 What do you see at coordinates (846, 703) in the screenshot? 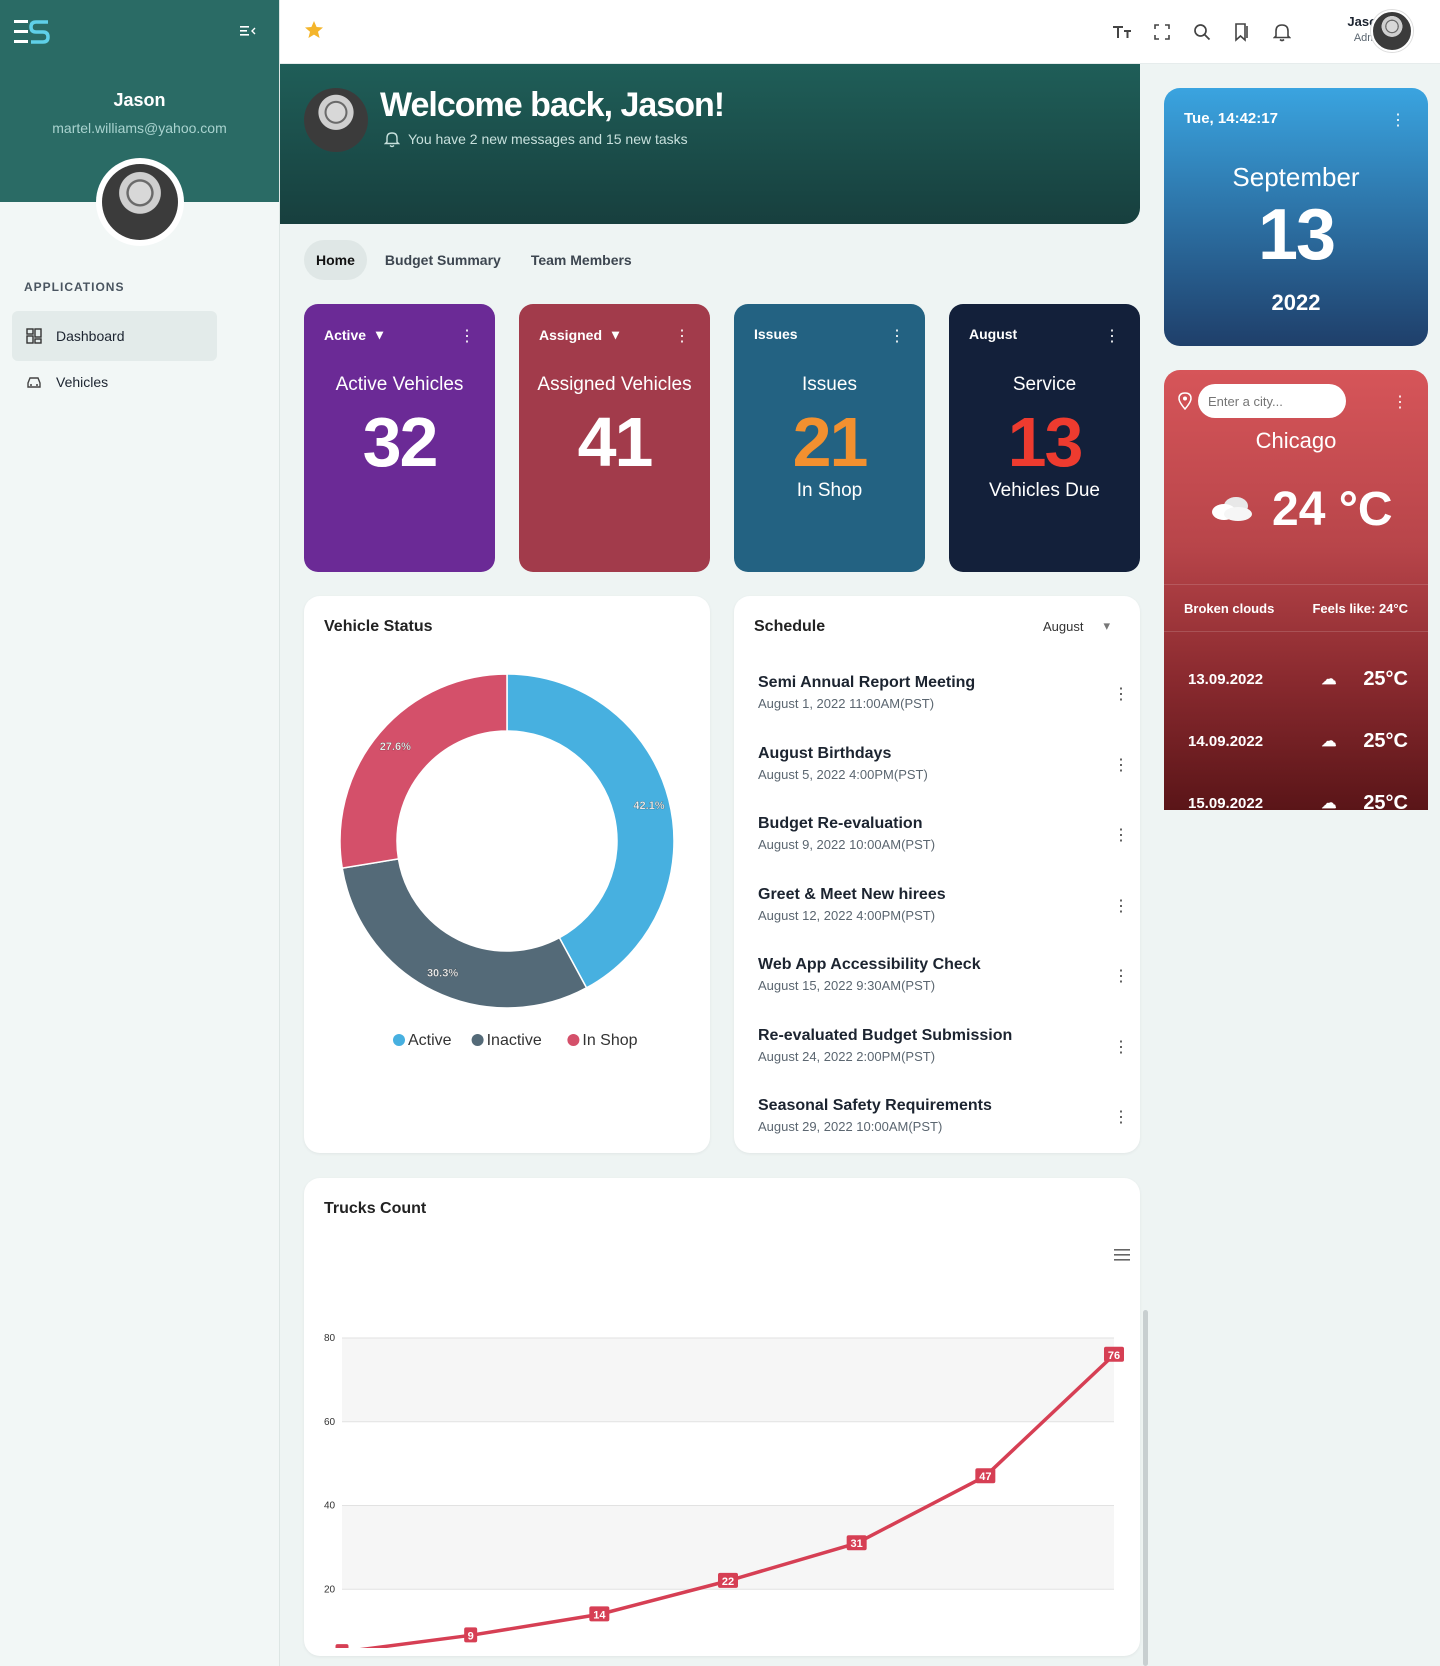
I see `schedule-item-date: August 1, 2022 11:00AM(PST)` at bounding box center [846, 703].